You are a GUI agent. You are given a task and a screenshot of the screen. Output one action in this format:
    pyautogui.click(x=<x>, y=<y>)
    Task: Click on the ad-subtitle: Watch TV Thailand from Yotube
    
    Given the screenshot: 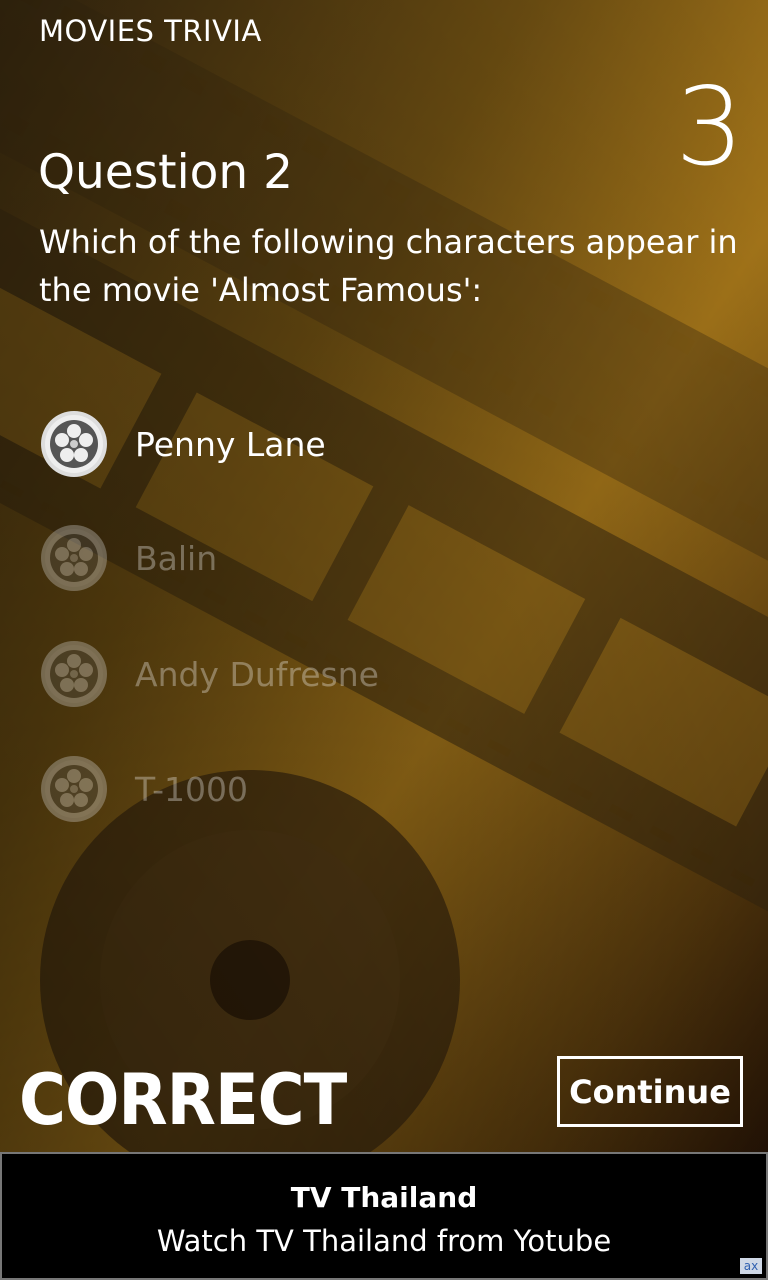 What is the action you would take?
    pyautogui.click(x=384, y=1241)
    